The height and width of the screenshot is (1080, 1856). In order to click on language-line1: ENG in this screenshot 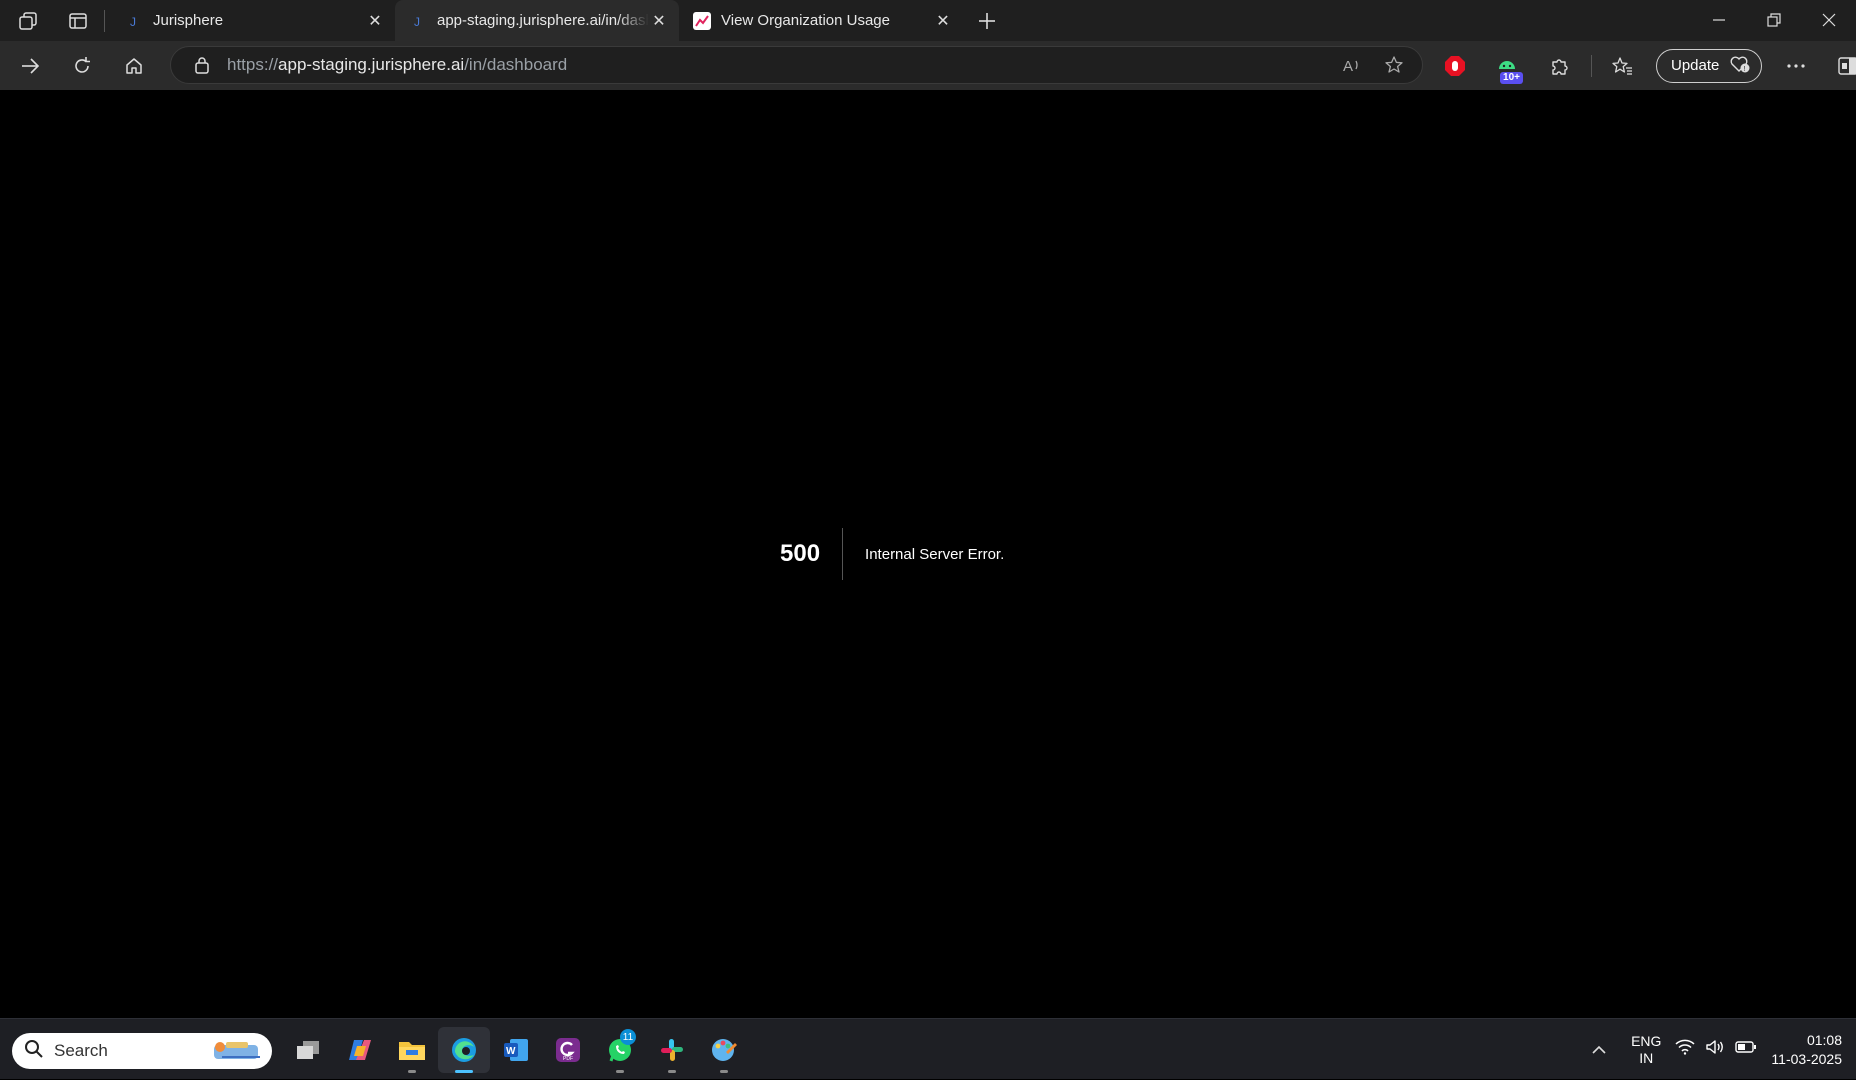, I will do `click(1646, 1040)`.